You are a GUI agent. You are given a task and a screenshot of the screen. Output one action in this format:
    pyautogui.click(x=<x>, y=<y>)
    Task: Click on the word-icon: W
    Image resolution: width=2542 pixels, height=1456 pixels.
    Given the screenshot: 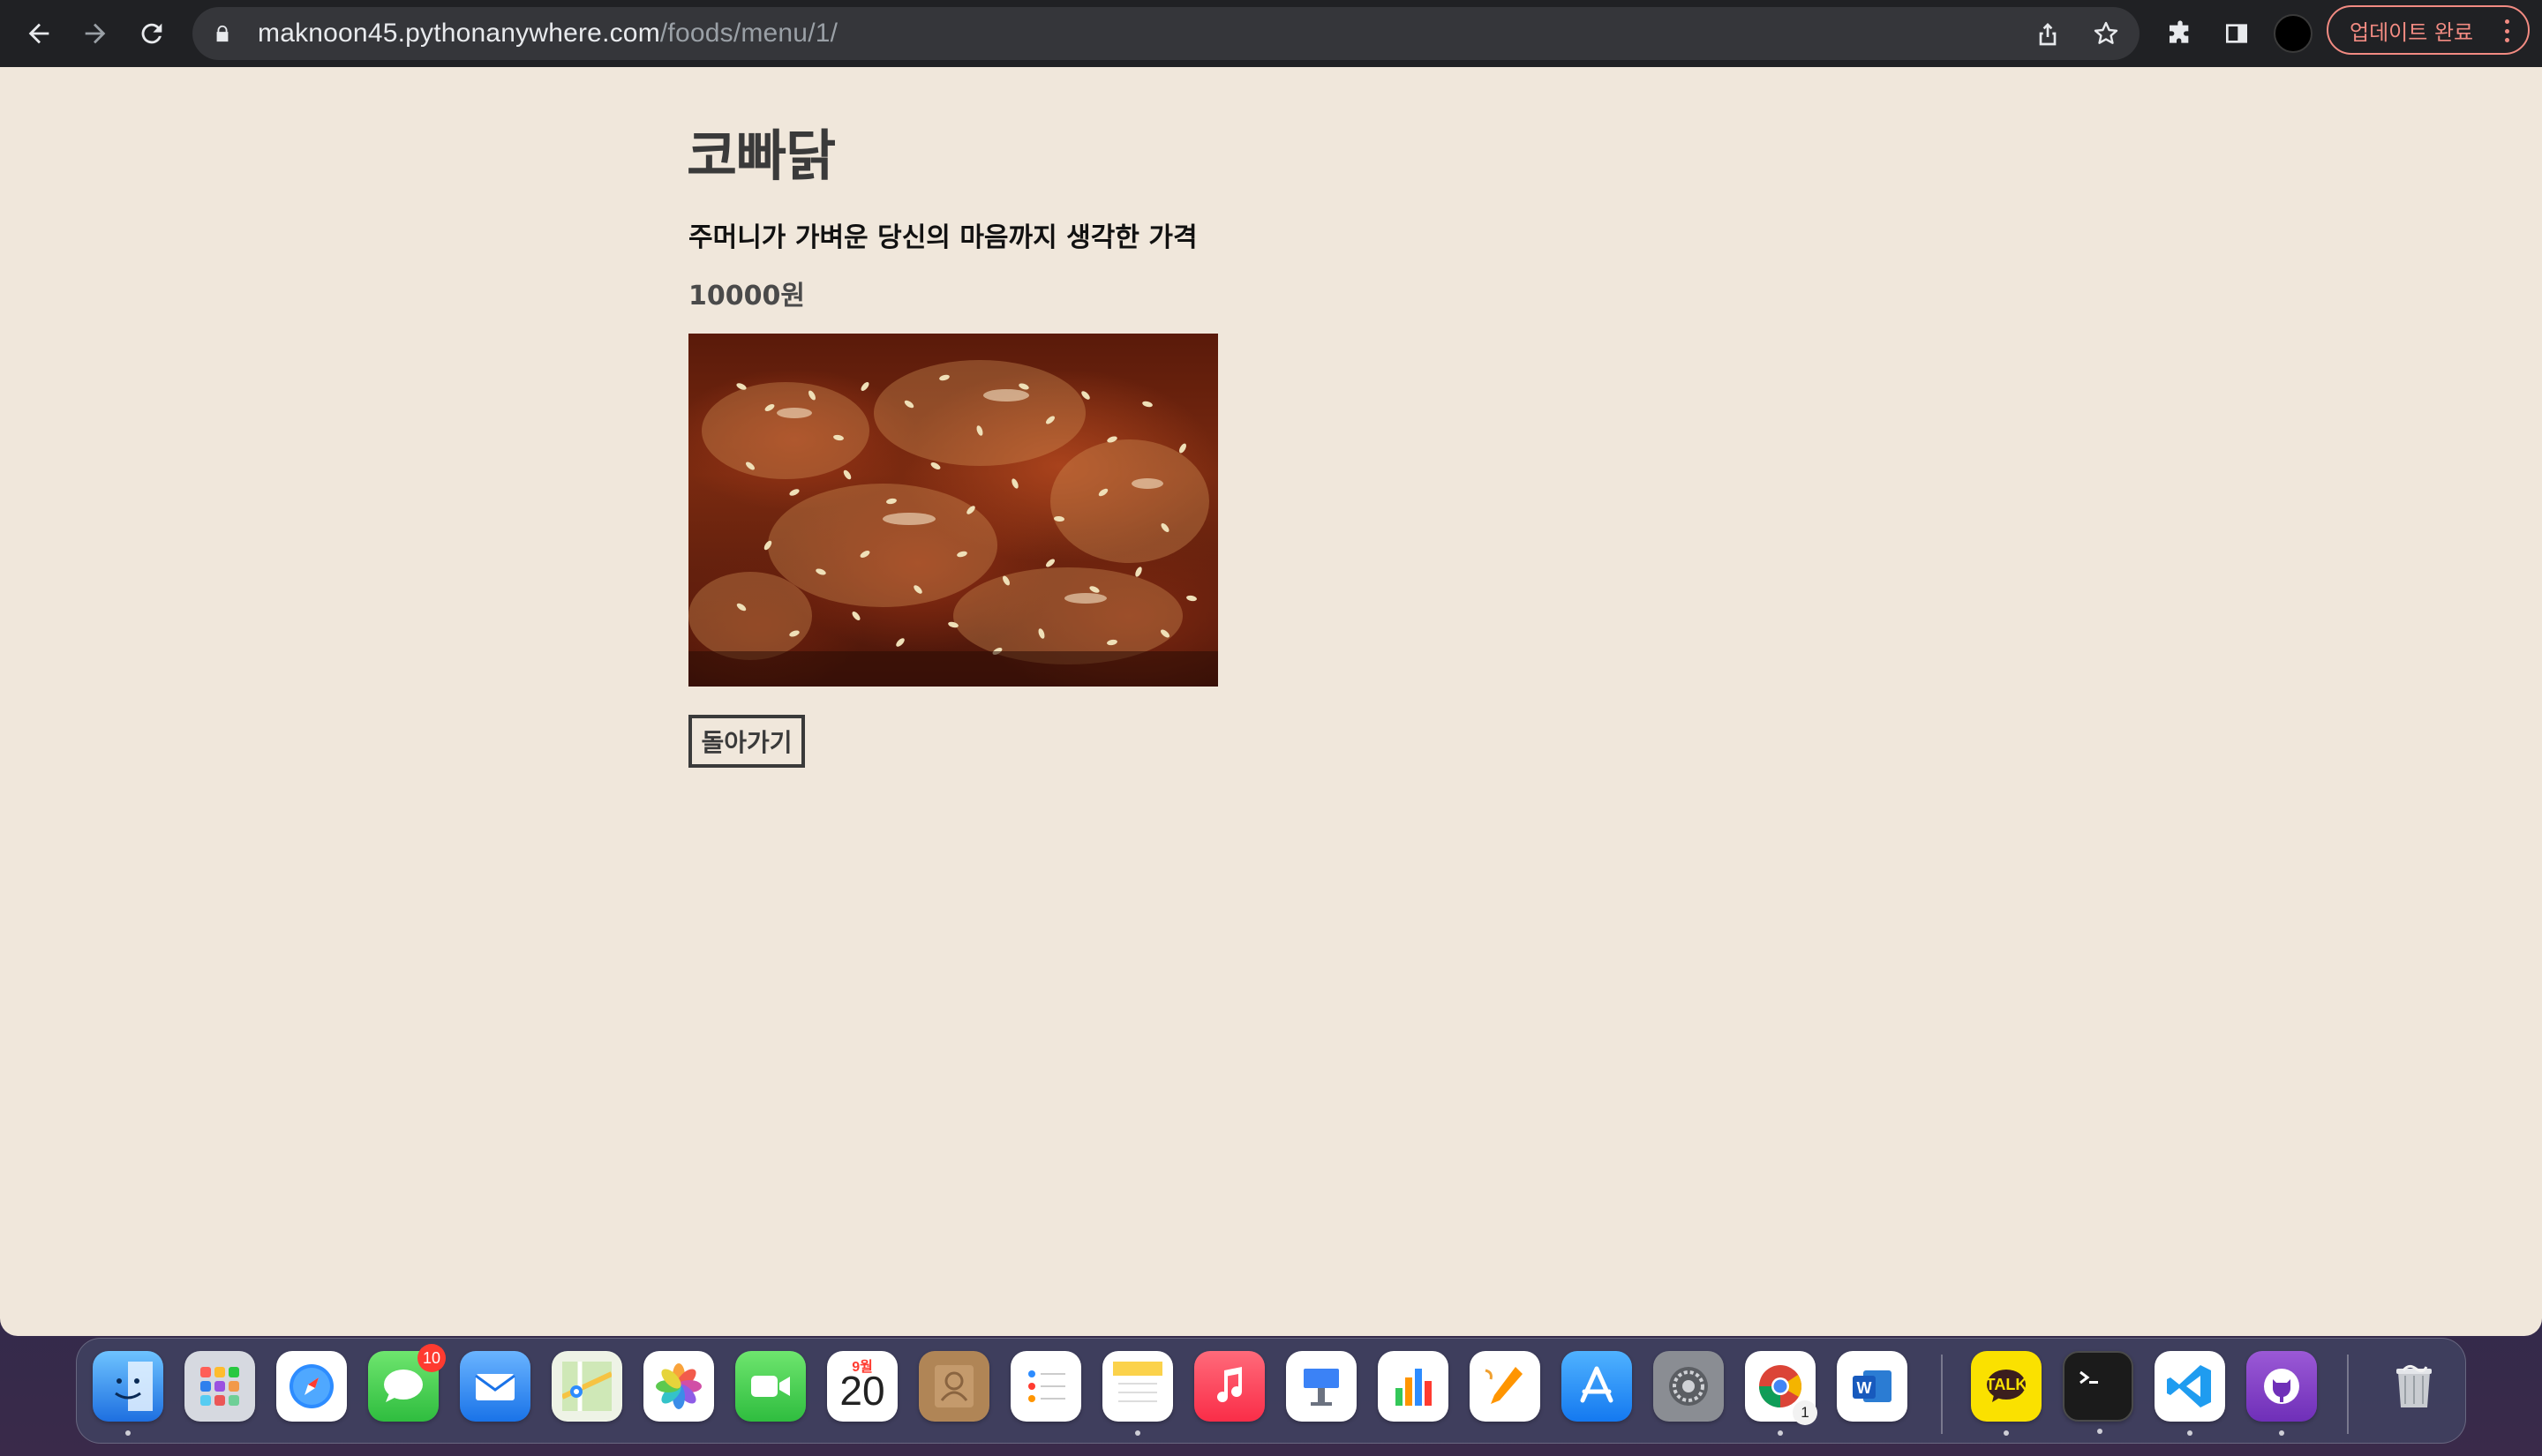 What is the action you would take?
    pyautogui.click(x=1872, y=1386)
    